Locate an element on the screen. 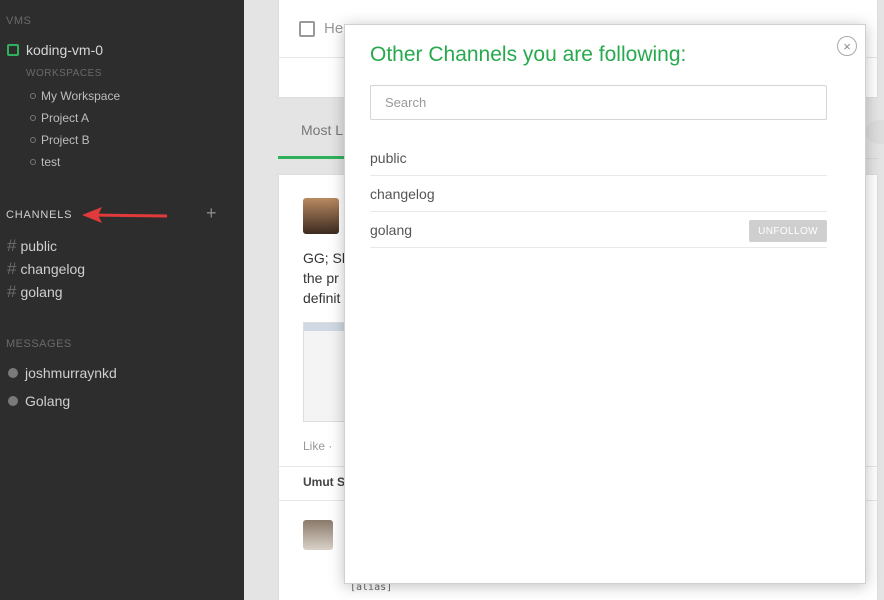  search-toggle is located at coordinates (875, 132).